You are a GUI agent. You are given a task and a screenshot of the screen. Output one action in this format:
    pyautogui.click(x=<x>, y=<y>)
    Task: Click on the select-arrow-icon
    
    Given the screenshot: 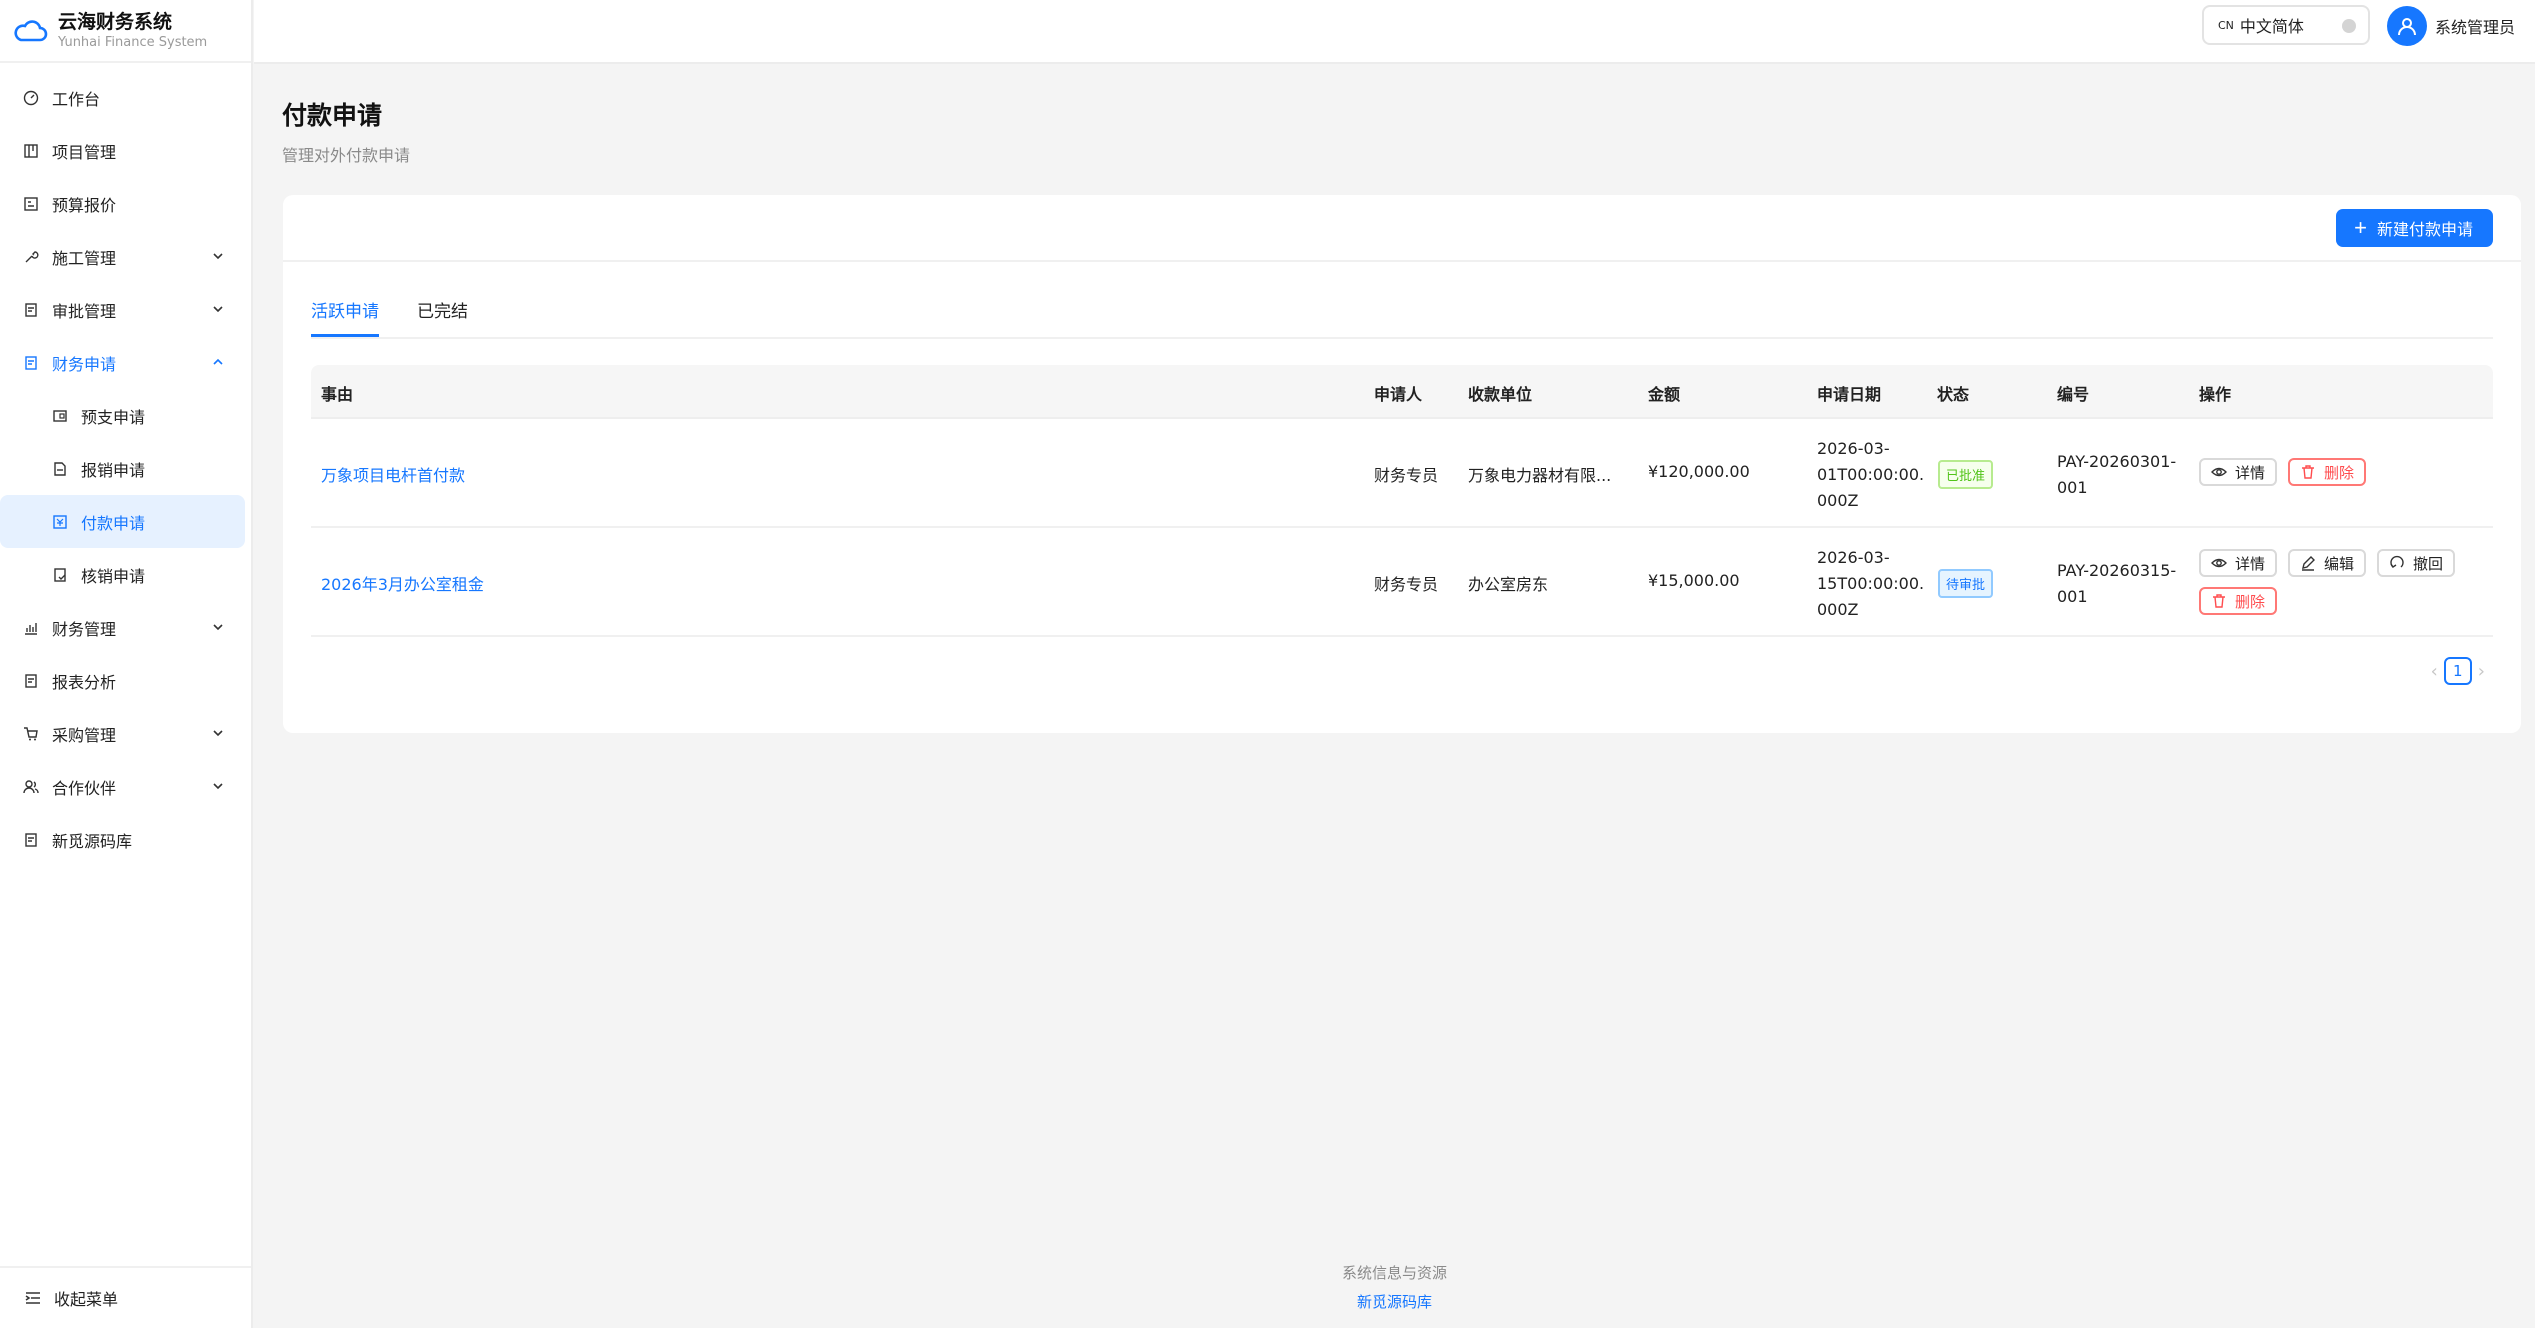 What is the action you would take?
    pyautogui.click(x=2349, y=26)
    